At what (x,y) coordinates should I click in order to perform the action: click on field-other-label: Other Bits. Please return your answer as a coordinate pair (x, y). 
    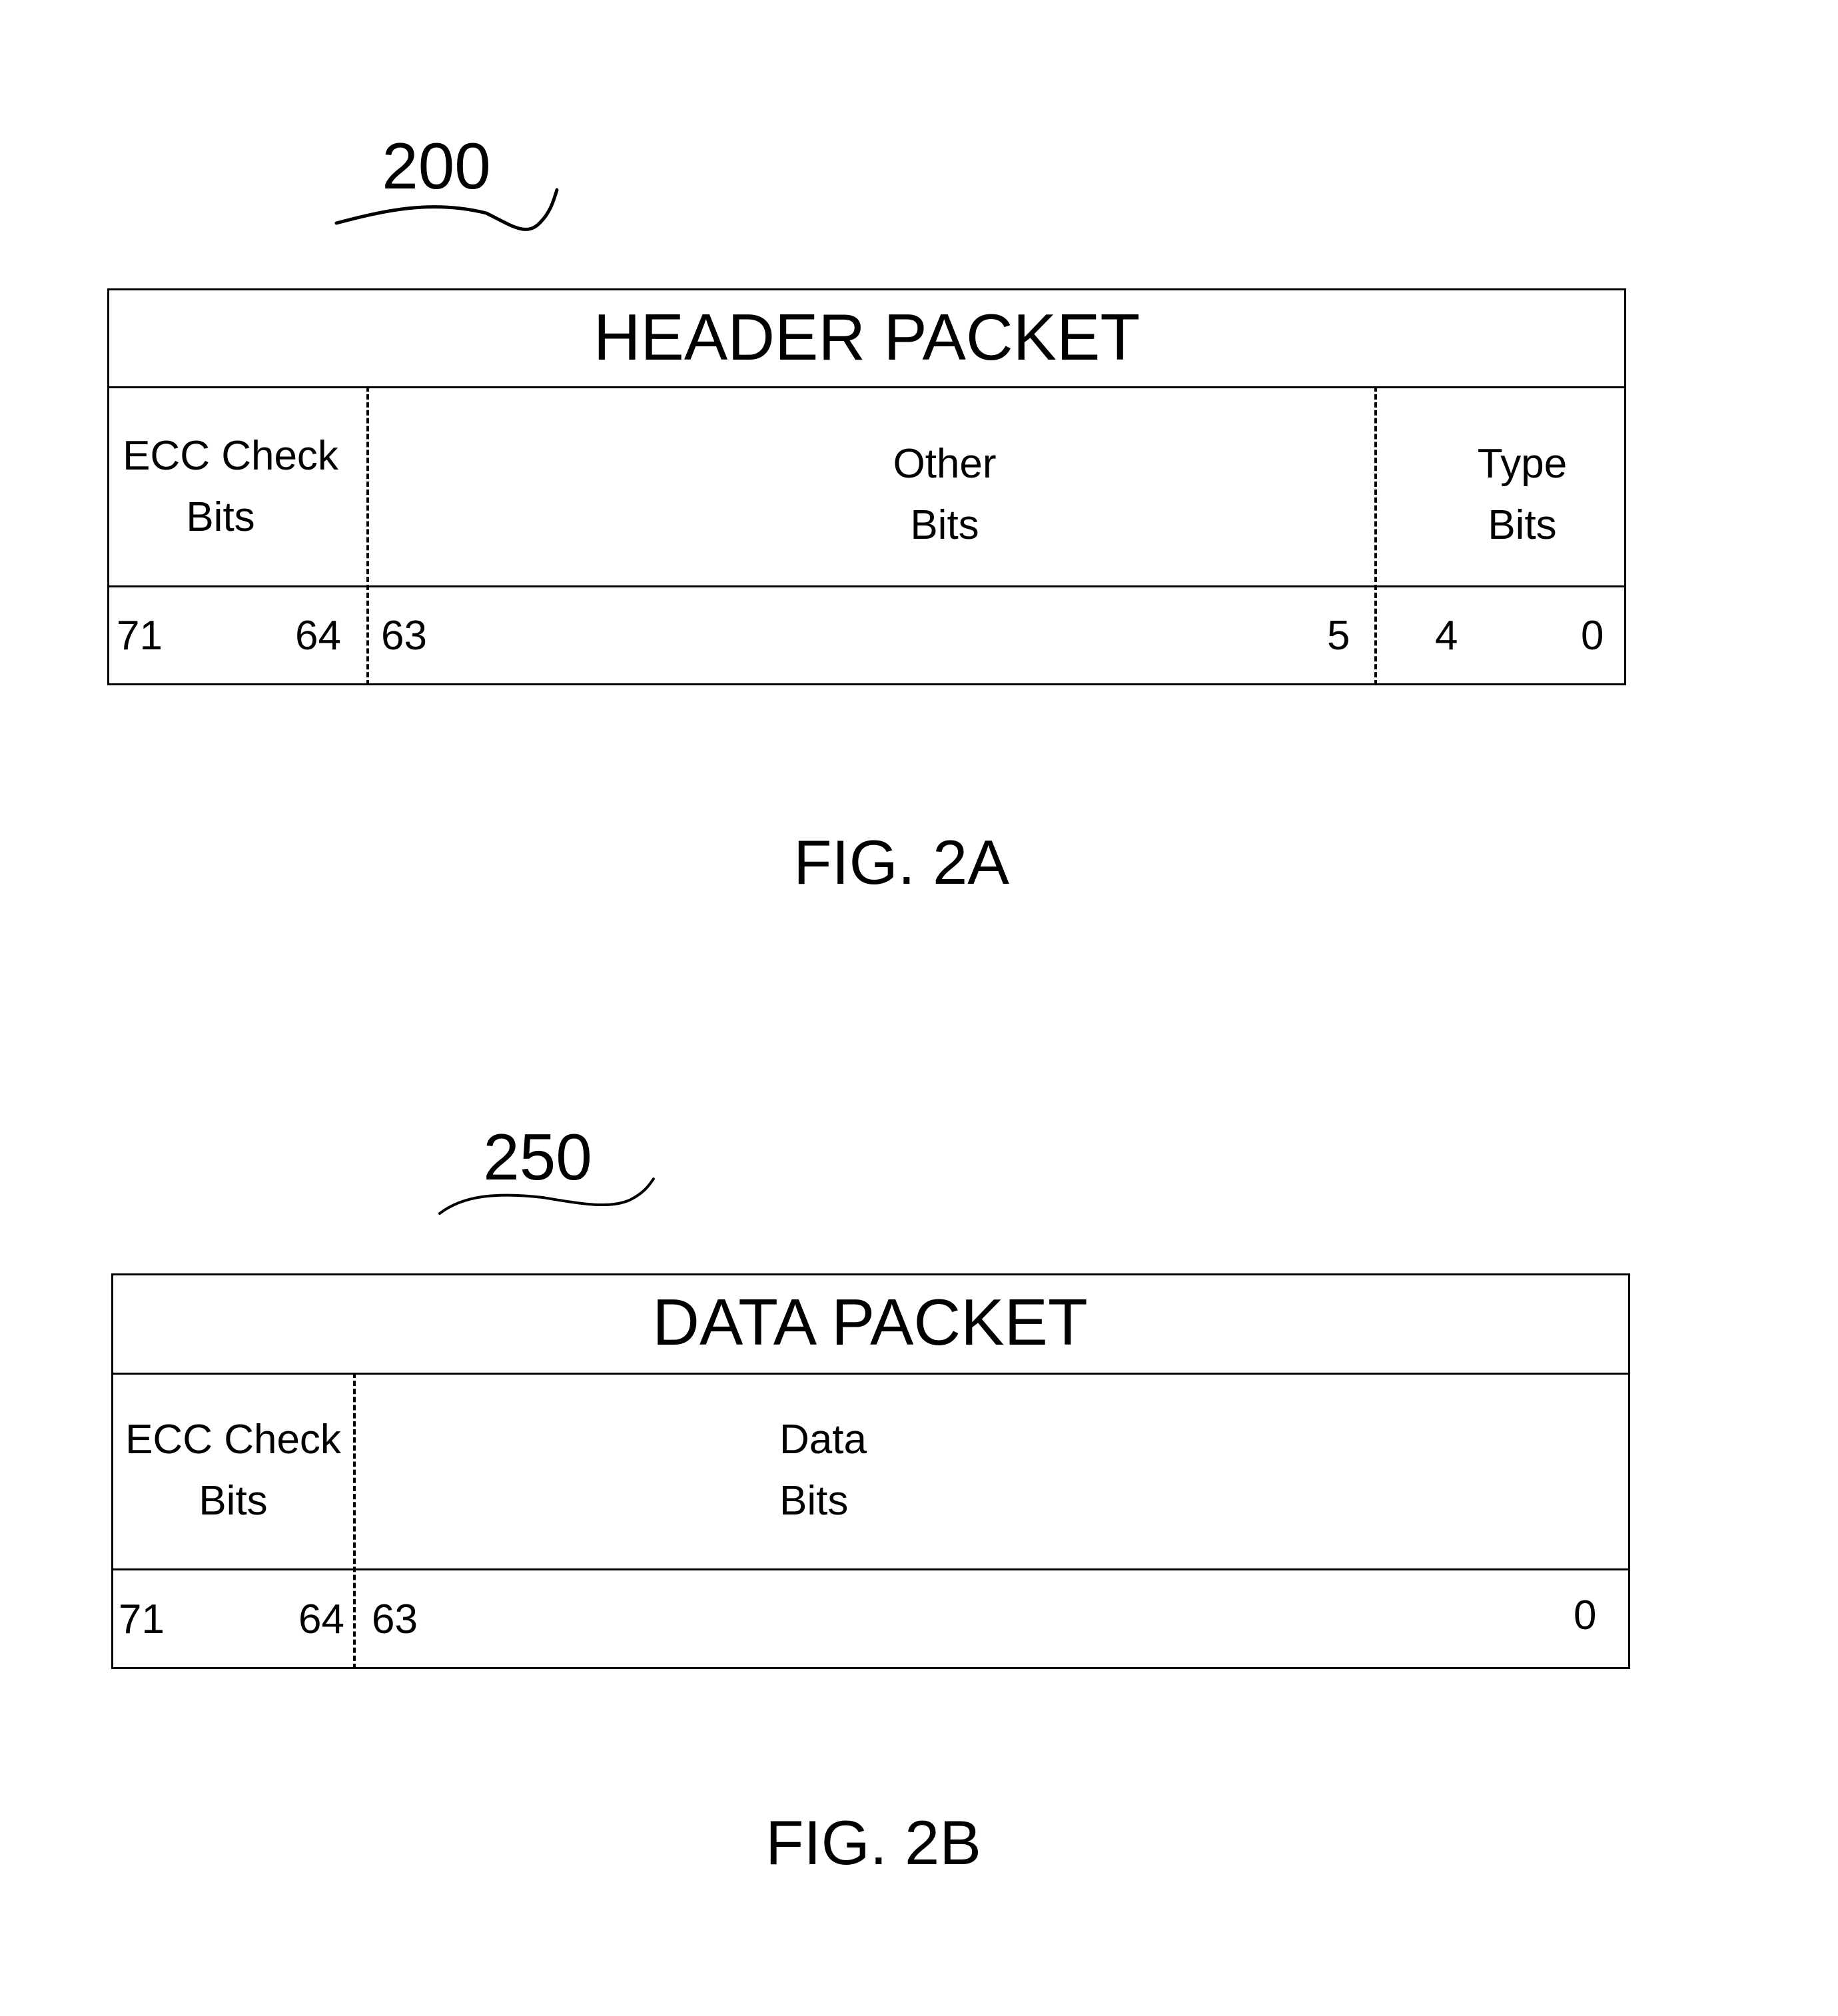
    Looking at the image, I should click on (944, 495).